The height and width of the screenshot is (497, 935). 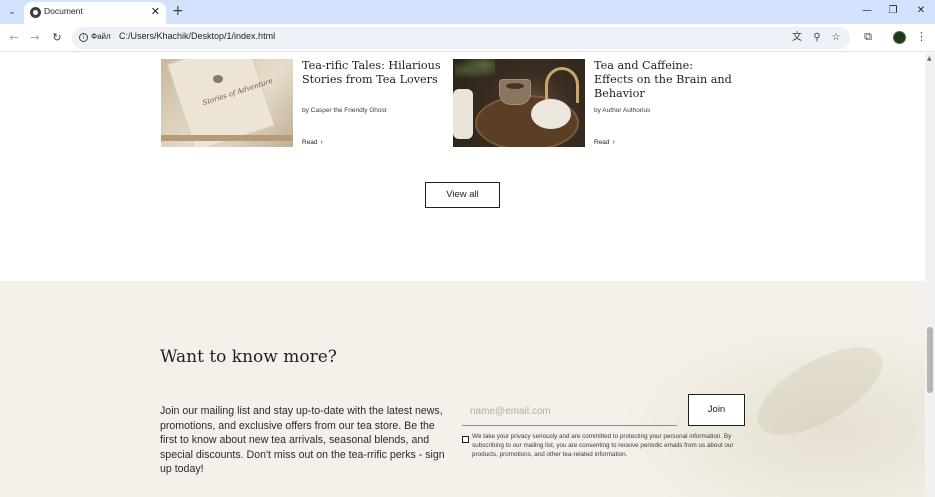 What do you see at coordinates (155, 12) in the screenshot?
I see `close-icon: ✕` at bounding box center [155, 12].